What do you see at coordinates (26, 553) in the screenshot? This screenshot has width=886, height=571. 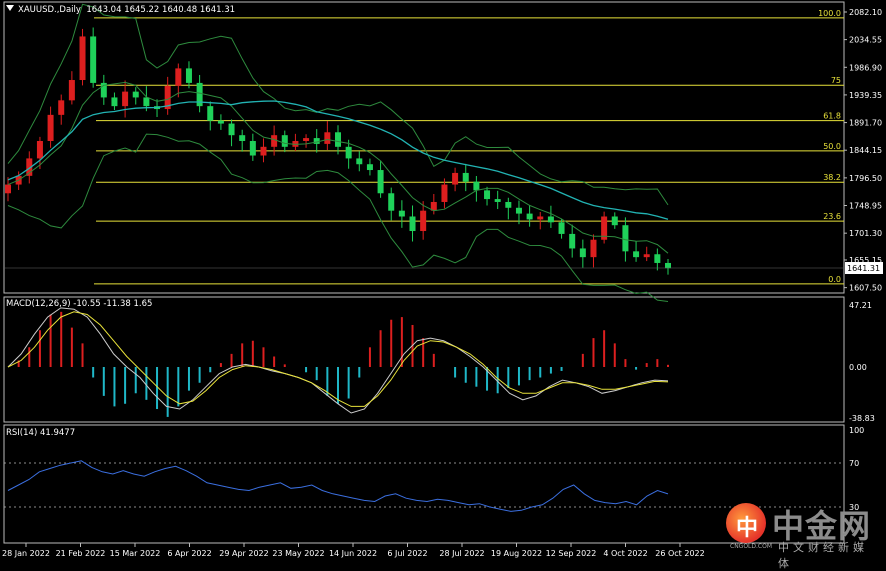 I see `time-axis-label: 28 Jan 2022` at bounding box center [26, 553].